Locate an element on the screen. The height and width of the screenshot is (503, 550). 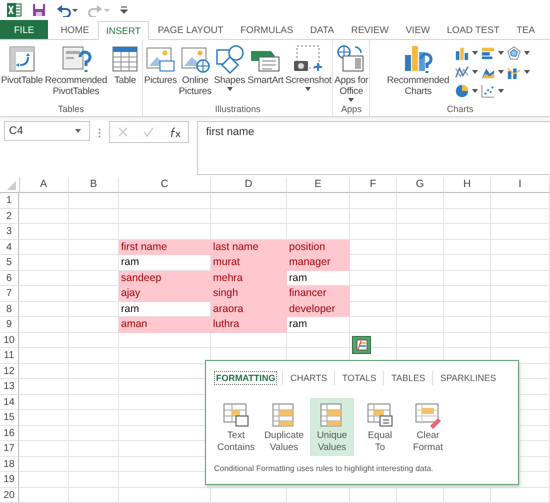
row-header: 11 is located at coordinates (9, 356).